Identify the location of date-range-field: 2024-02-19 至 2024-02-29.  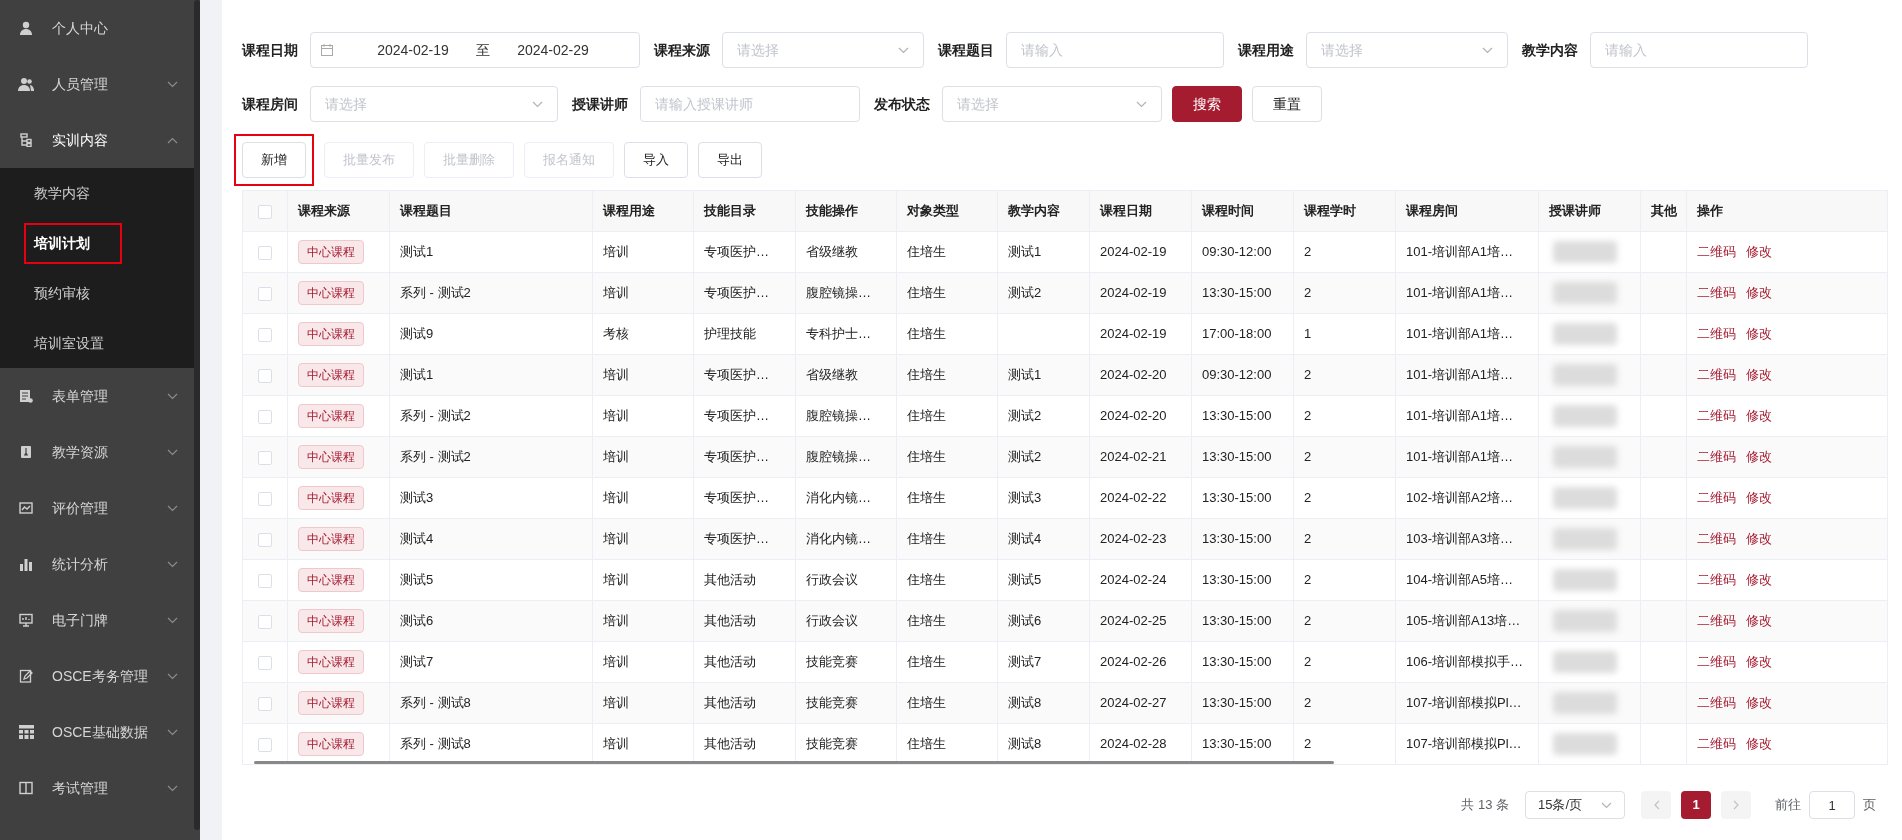
(475, 50).